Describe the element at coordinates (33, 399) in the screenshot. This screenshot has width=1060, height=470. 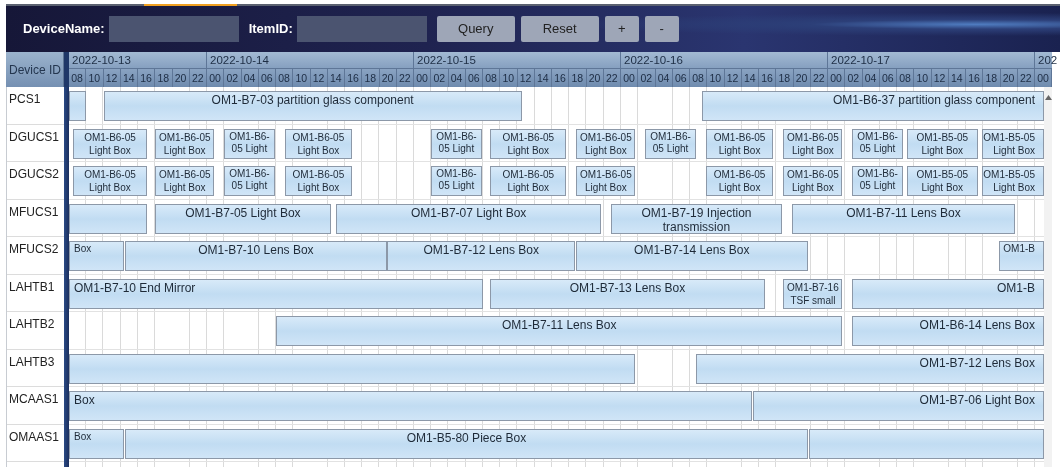
I see `device-name: MCAAS1` at that location.